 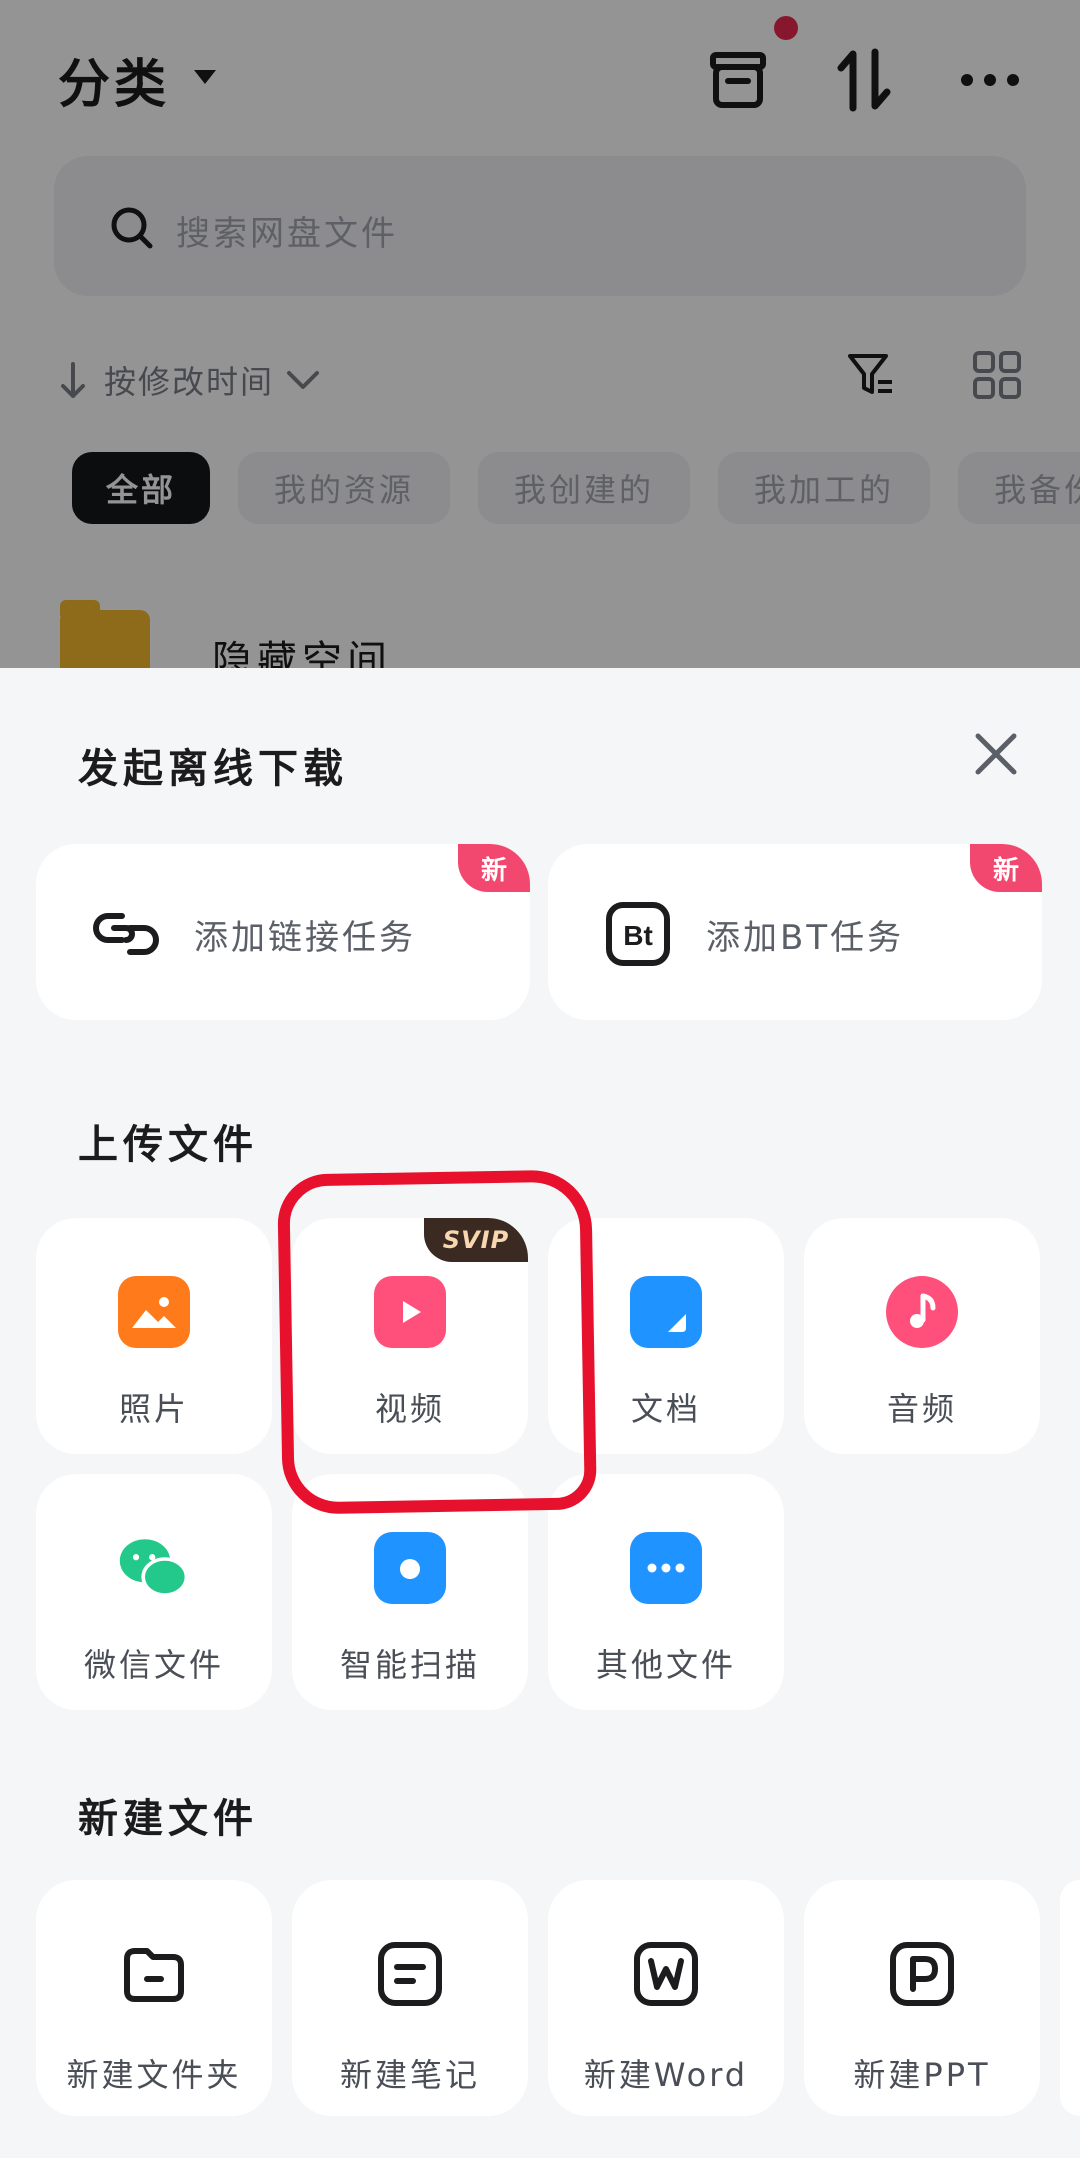 I want to click on create-section-title: 新建文件, so click(x=168, y=1819).